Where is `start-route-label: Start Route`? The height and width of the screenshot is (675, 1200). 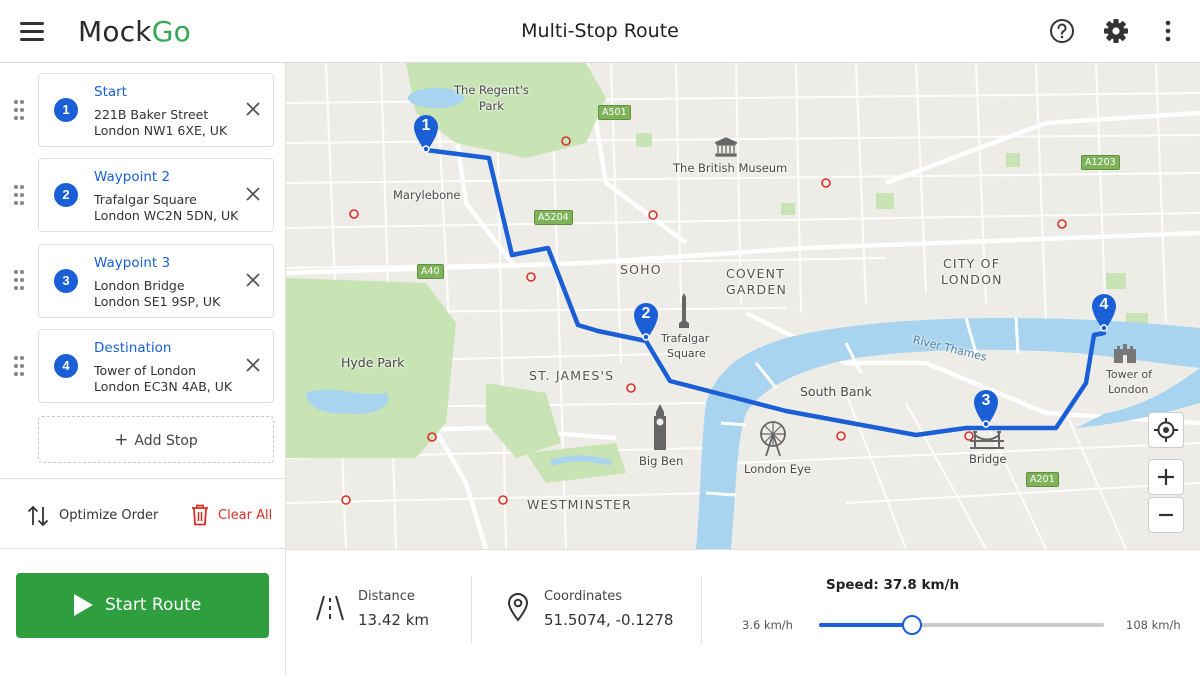
start-route-label: Start Route is located at coordinates (153, 605).